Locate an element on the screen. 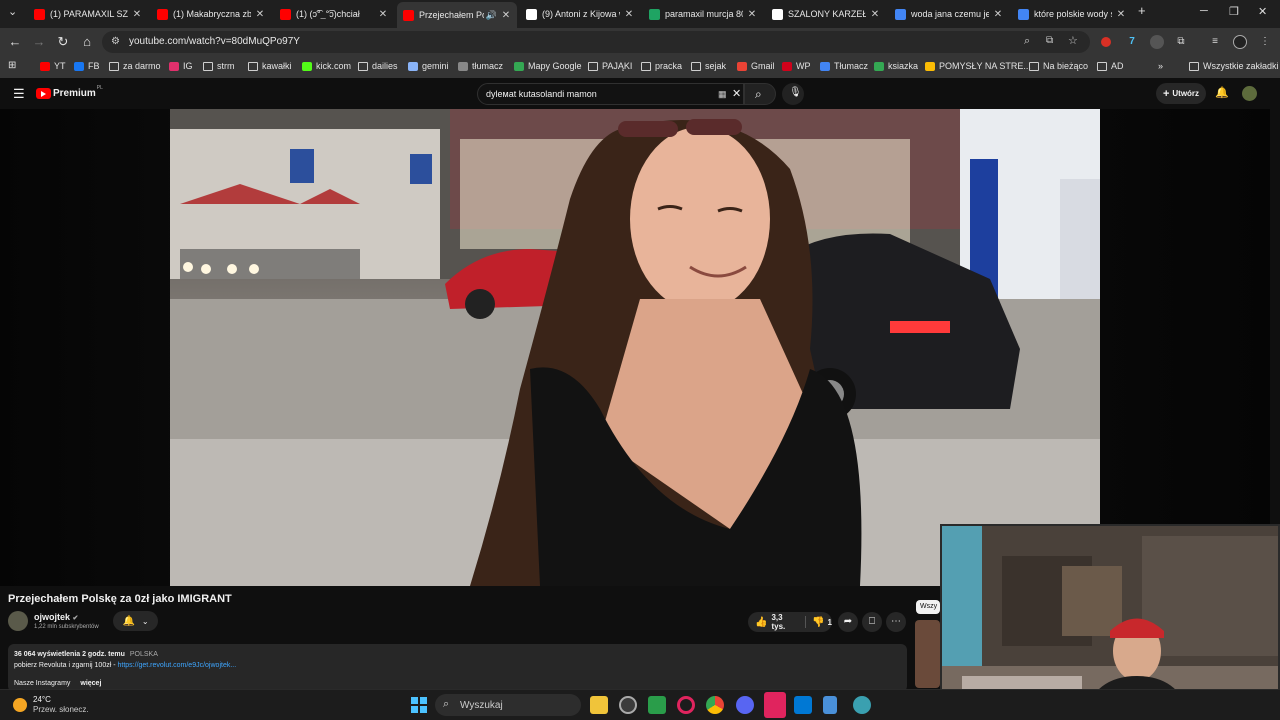 The image size is (1280, 720). subscription-notifications-button: 🔔 ⌄ is located at coordinates (135, 621).